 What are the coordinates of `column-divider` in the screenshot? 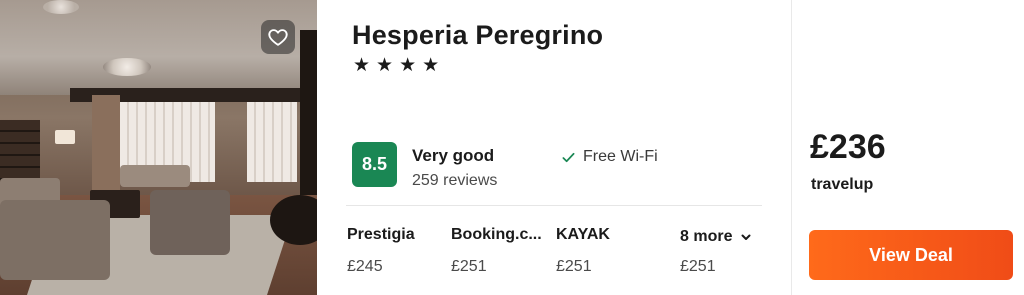 It's located at (791, 147).